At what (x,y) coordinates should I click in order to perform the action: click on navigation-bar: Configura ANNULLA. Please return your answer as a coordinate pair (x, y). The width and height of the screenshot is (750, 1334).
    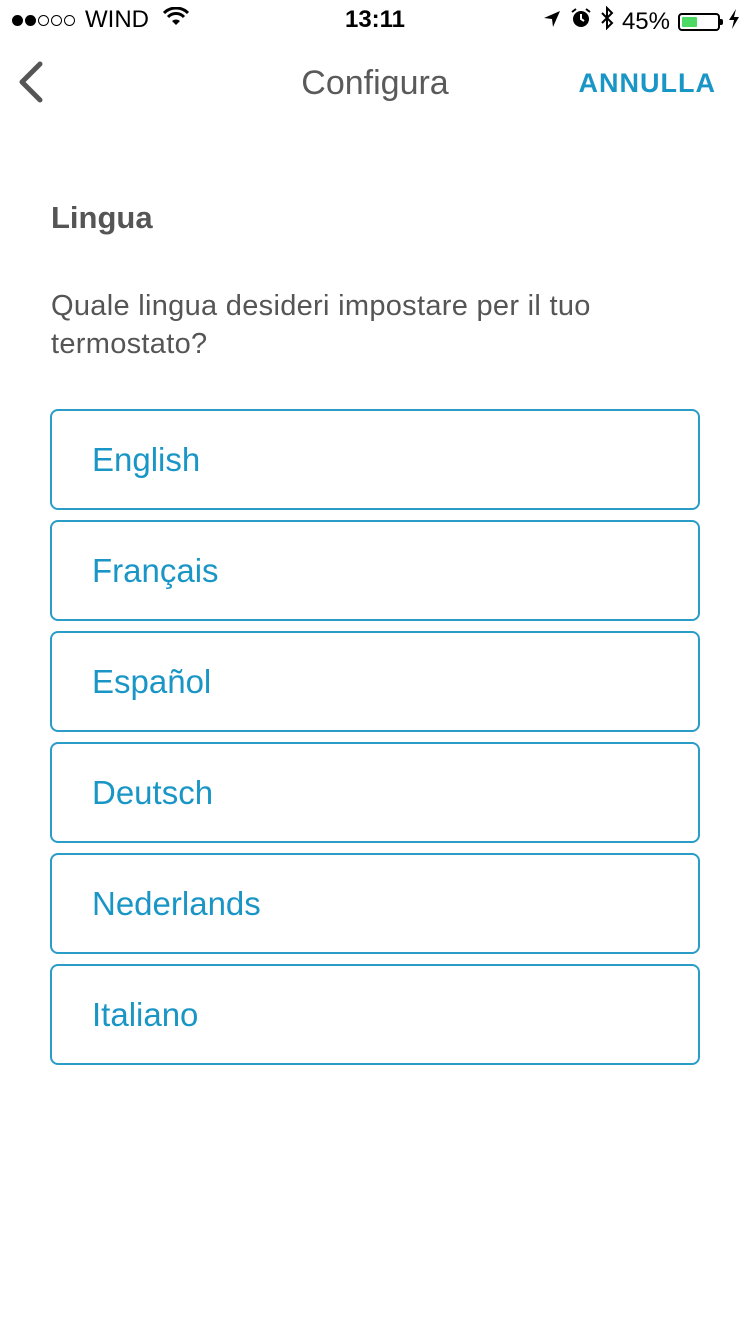
    Looking at the image, I should click on (375, 85).